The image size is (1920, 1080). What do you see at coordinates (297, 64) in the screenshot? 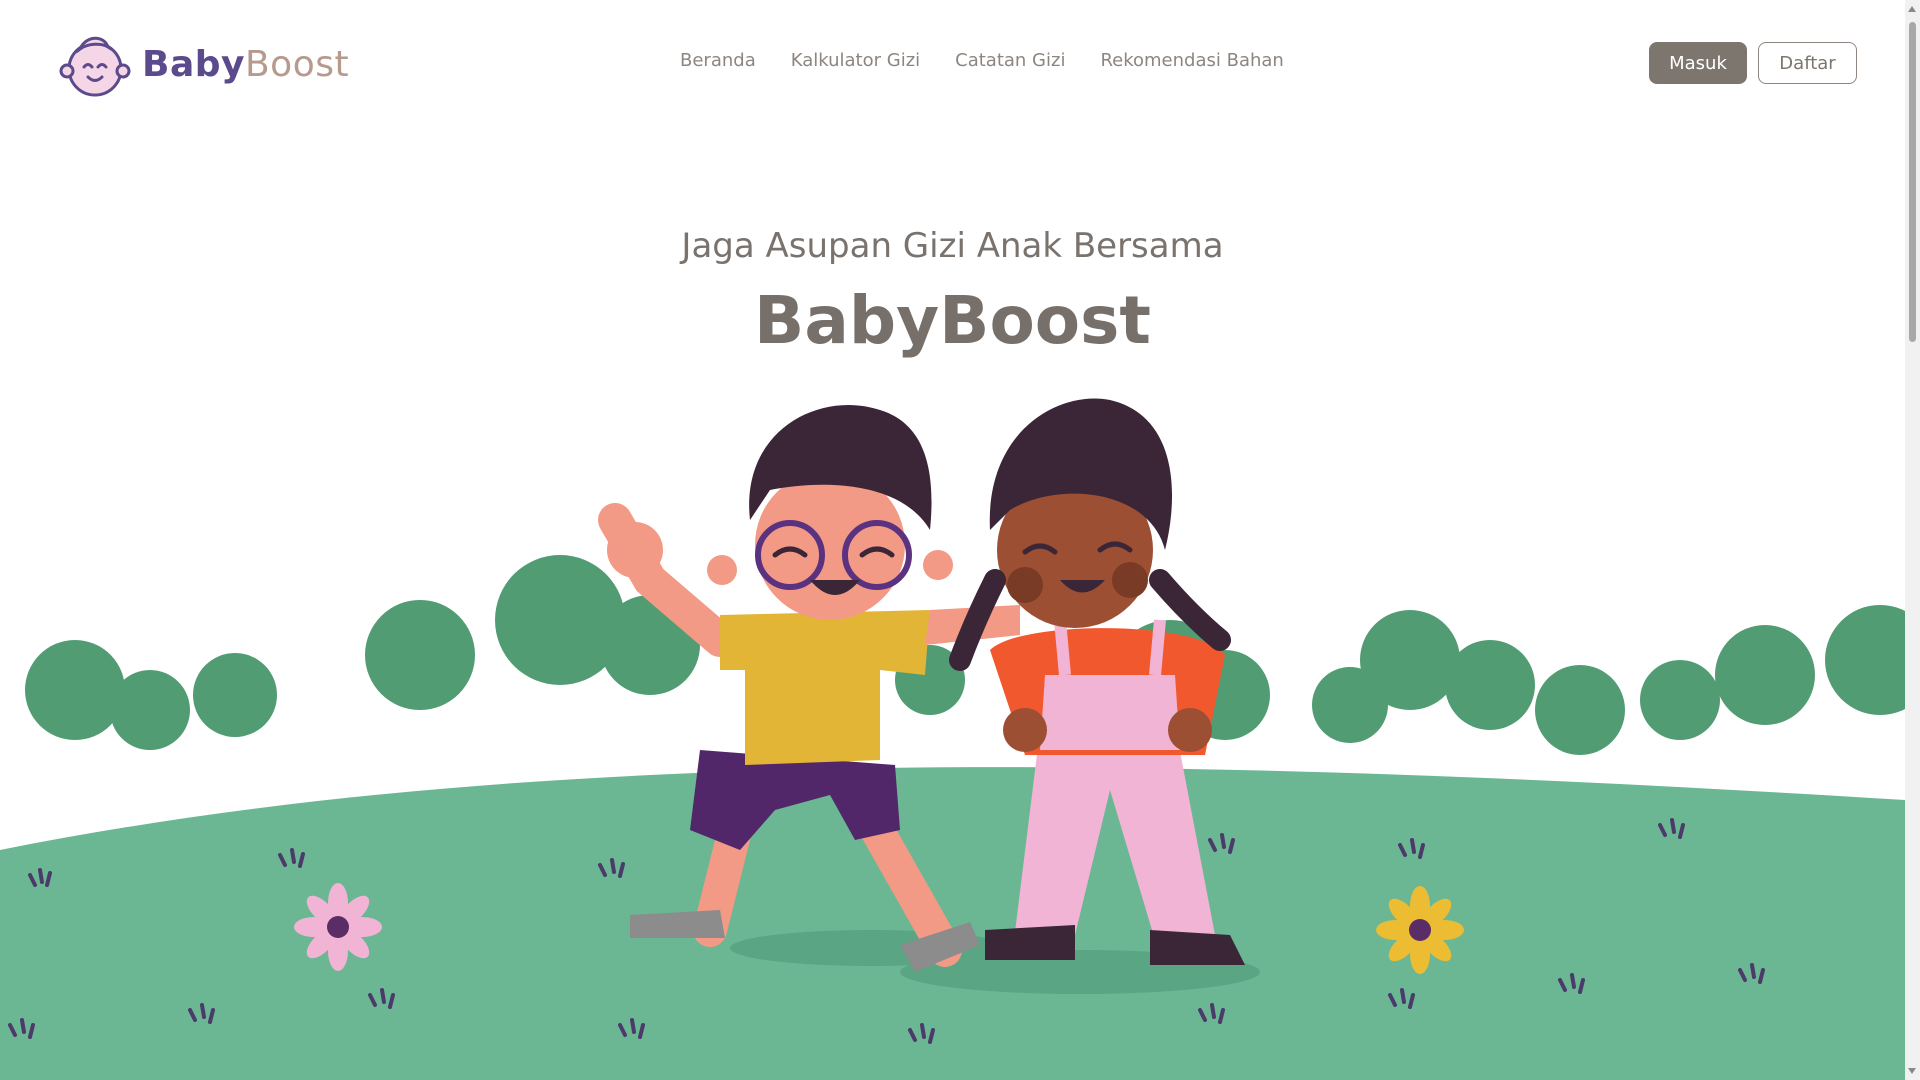
I see `brand-name-part2: Boost` at bounding box center [297, 64].